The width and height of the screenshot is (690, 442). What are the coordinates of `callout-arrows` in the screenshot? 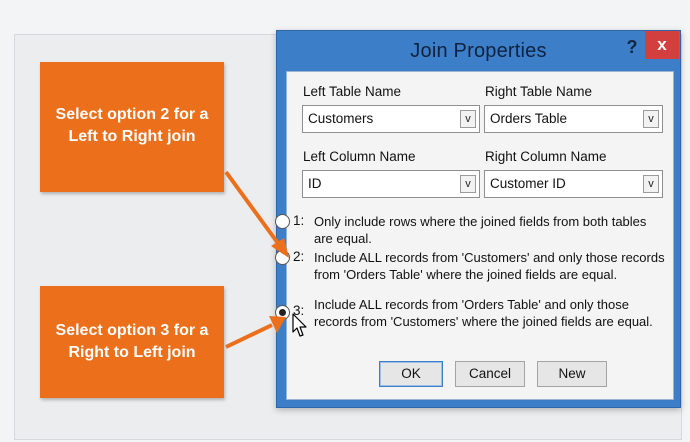 It's located at (256, 259).